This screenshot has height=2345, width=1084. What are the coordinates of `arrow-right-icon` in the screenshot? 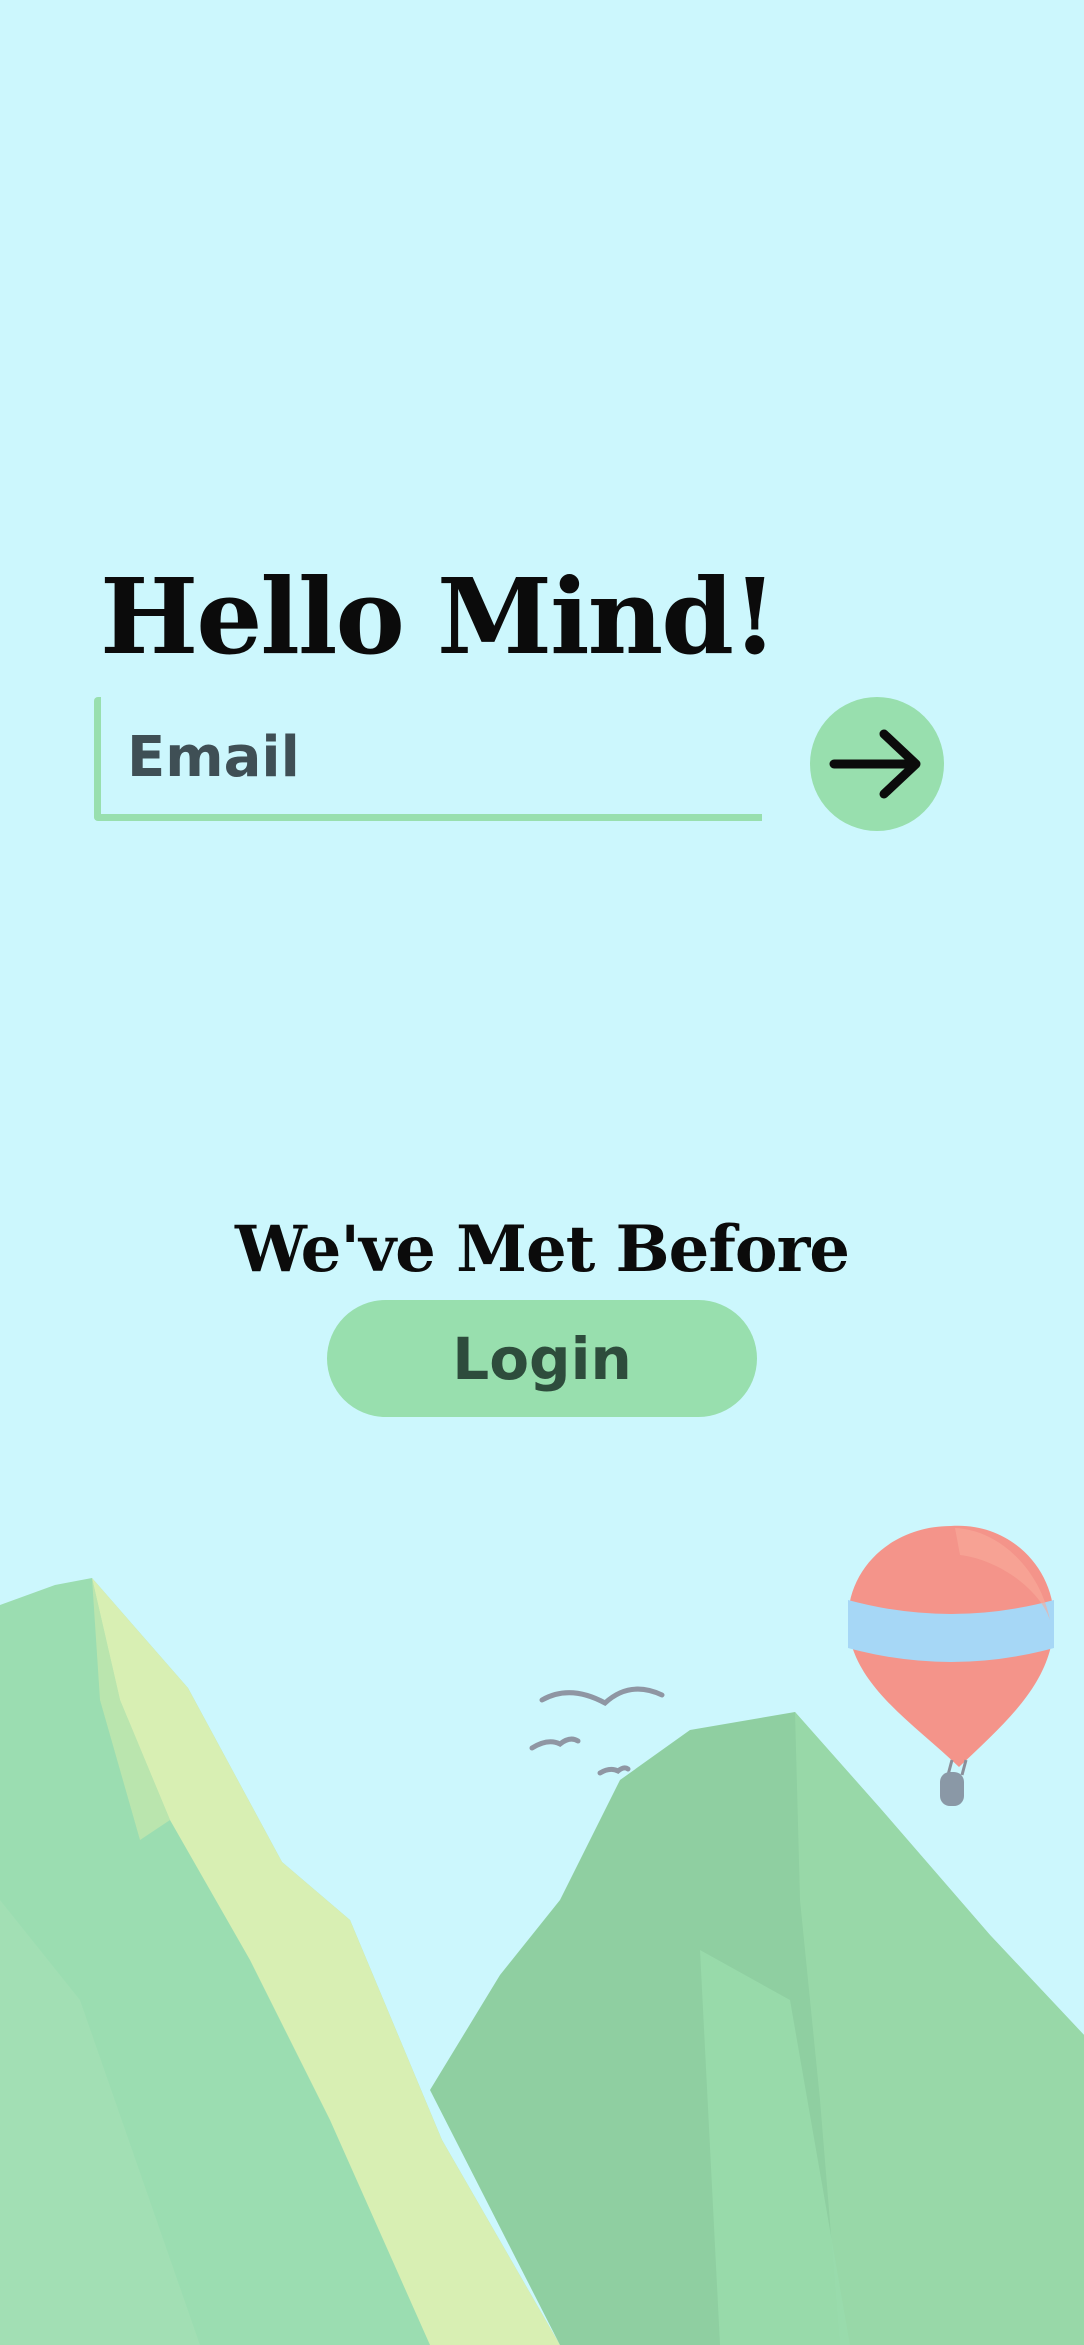 It's located at (875, 764).